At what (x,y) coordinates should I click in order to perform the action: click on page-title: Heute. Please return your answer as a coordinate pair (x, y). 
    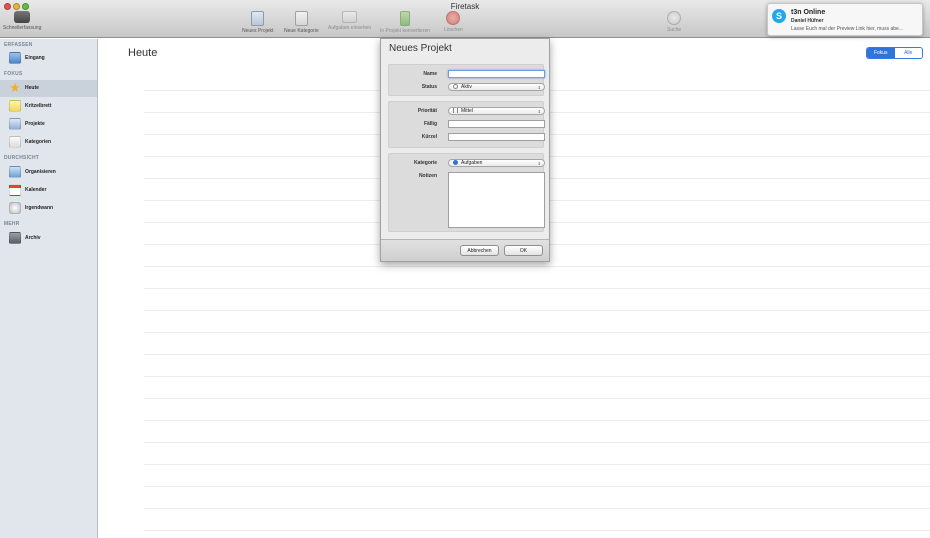
    Looking at the image, I should click on (143, 53).